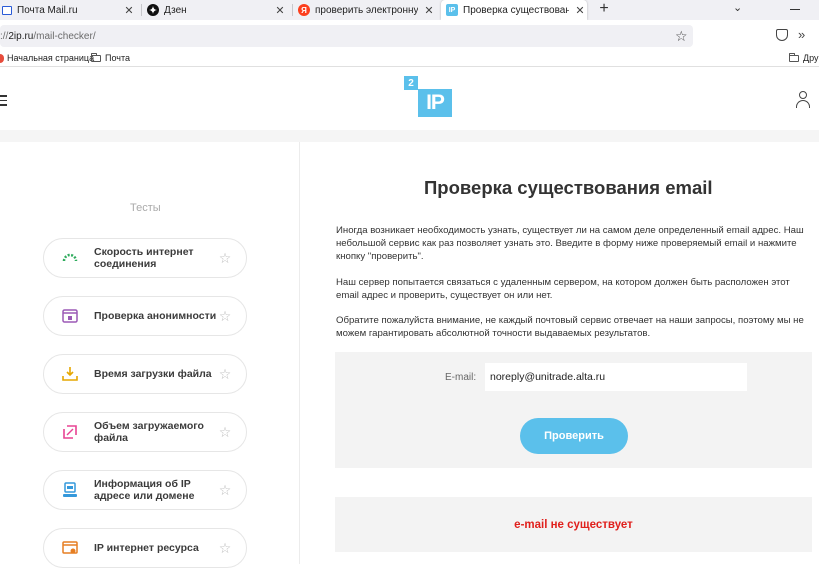 The image size is (819, 568). I want to click on tab-yandex-search: Я проверить электронную почт ✕, so click(367, 10).